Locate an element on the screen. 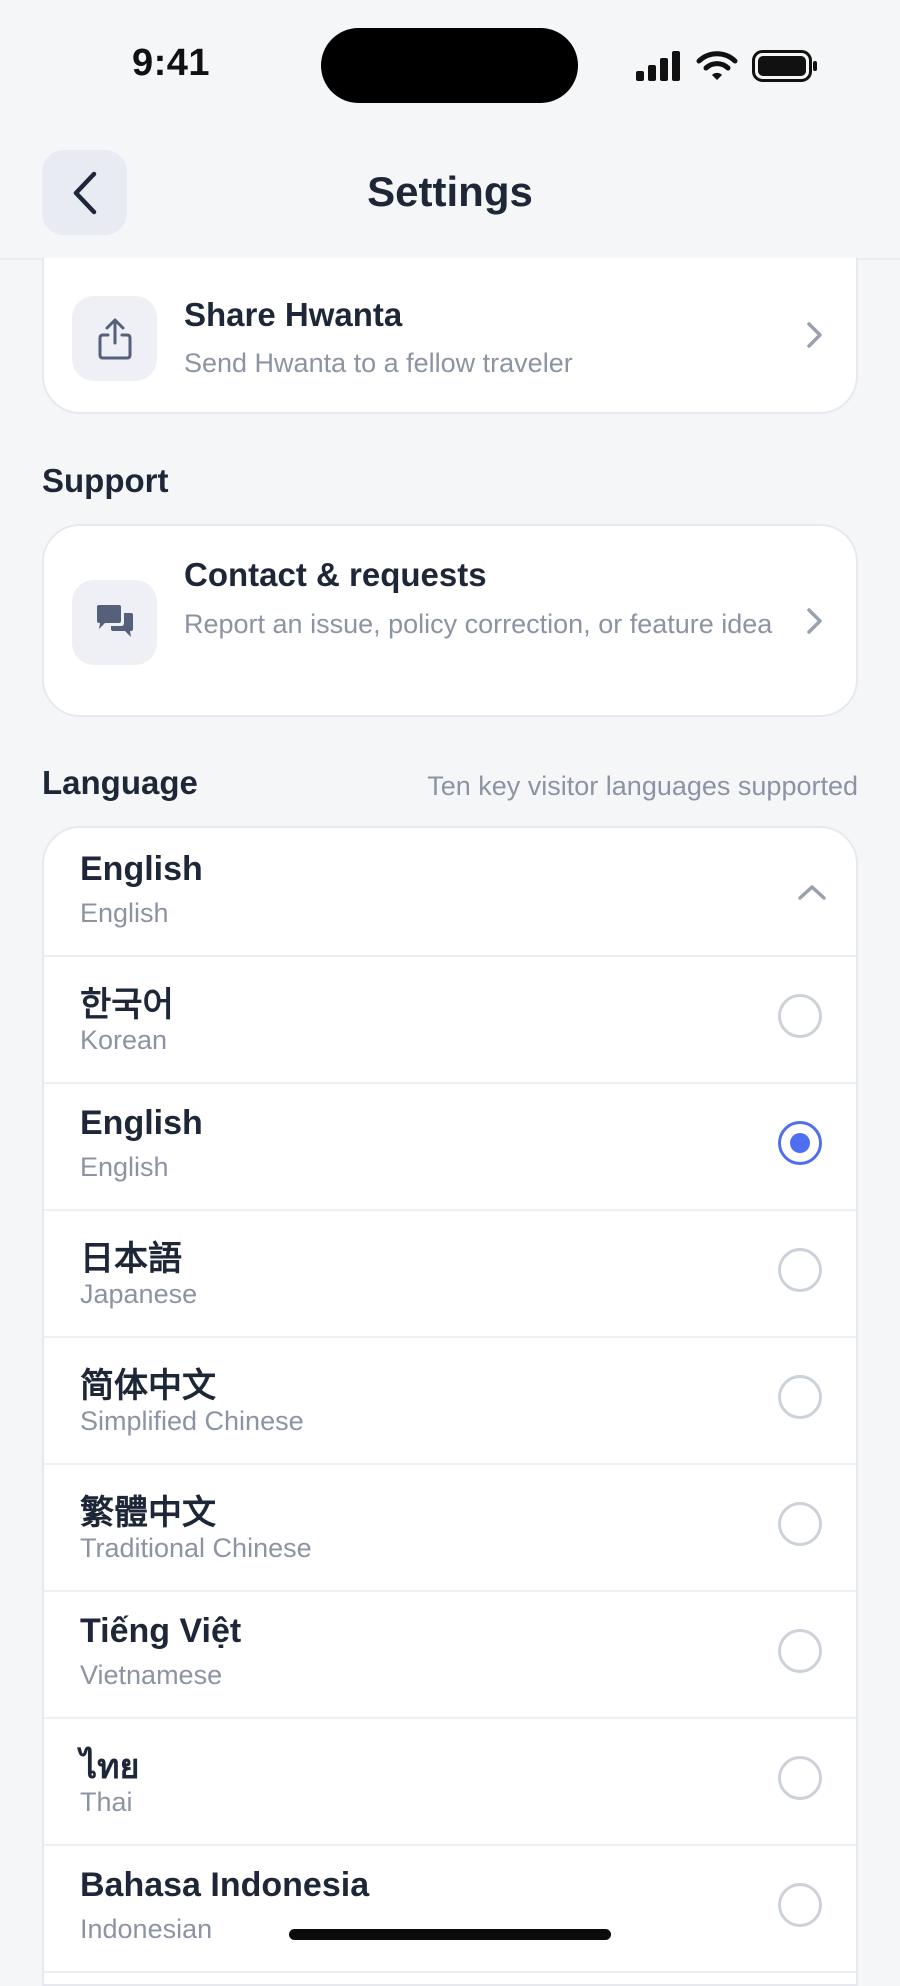 This screenshot has height=1986, width=900. language-option: Tiếng Việt Vietnamese is located at coordinates (450, 1654).